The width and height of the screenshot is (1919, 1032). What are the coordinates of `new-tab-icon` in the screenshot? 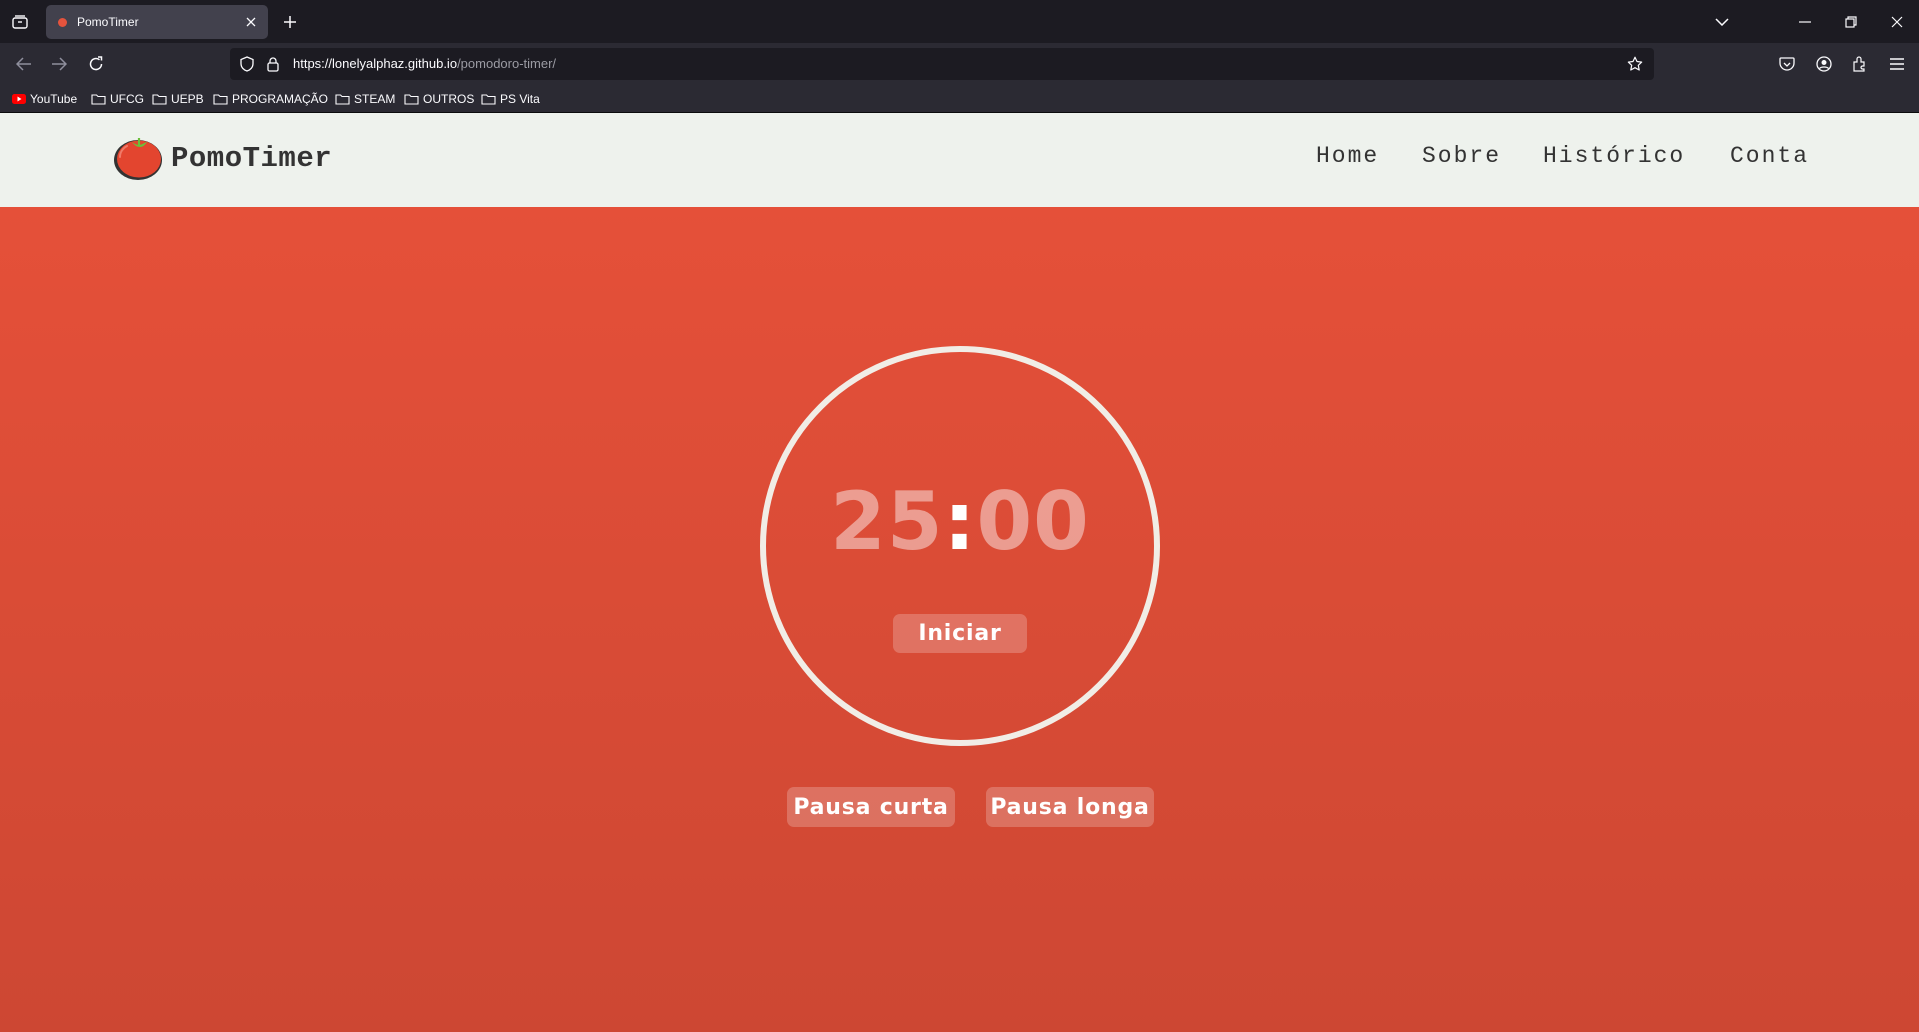 It's located at (290, 22).